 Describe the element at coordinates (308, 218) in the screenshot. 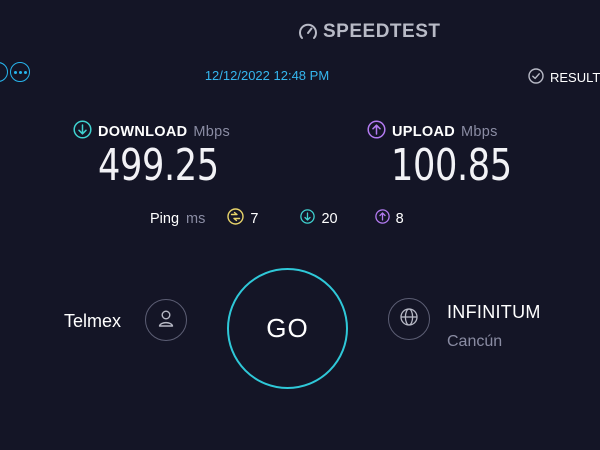

I see `download-latency-icon` at that location.